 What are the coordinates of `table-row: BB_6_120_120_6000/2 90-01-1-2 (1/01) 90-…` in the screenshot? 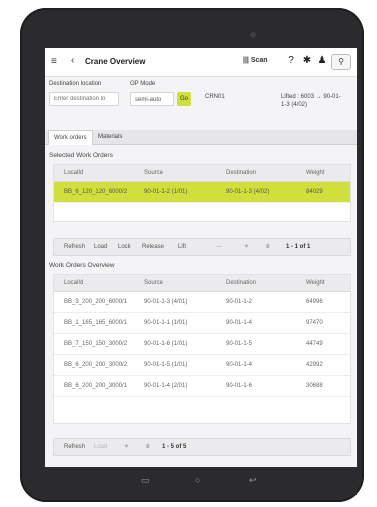 It's located at (202, 192).